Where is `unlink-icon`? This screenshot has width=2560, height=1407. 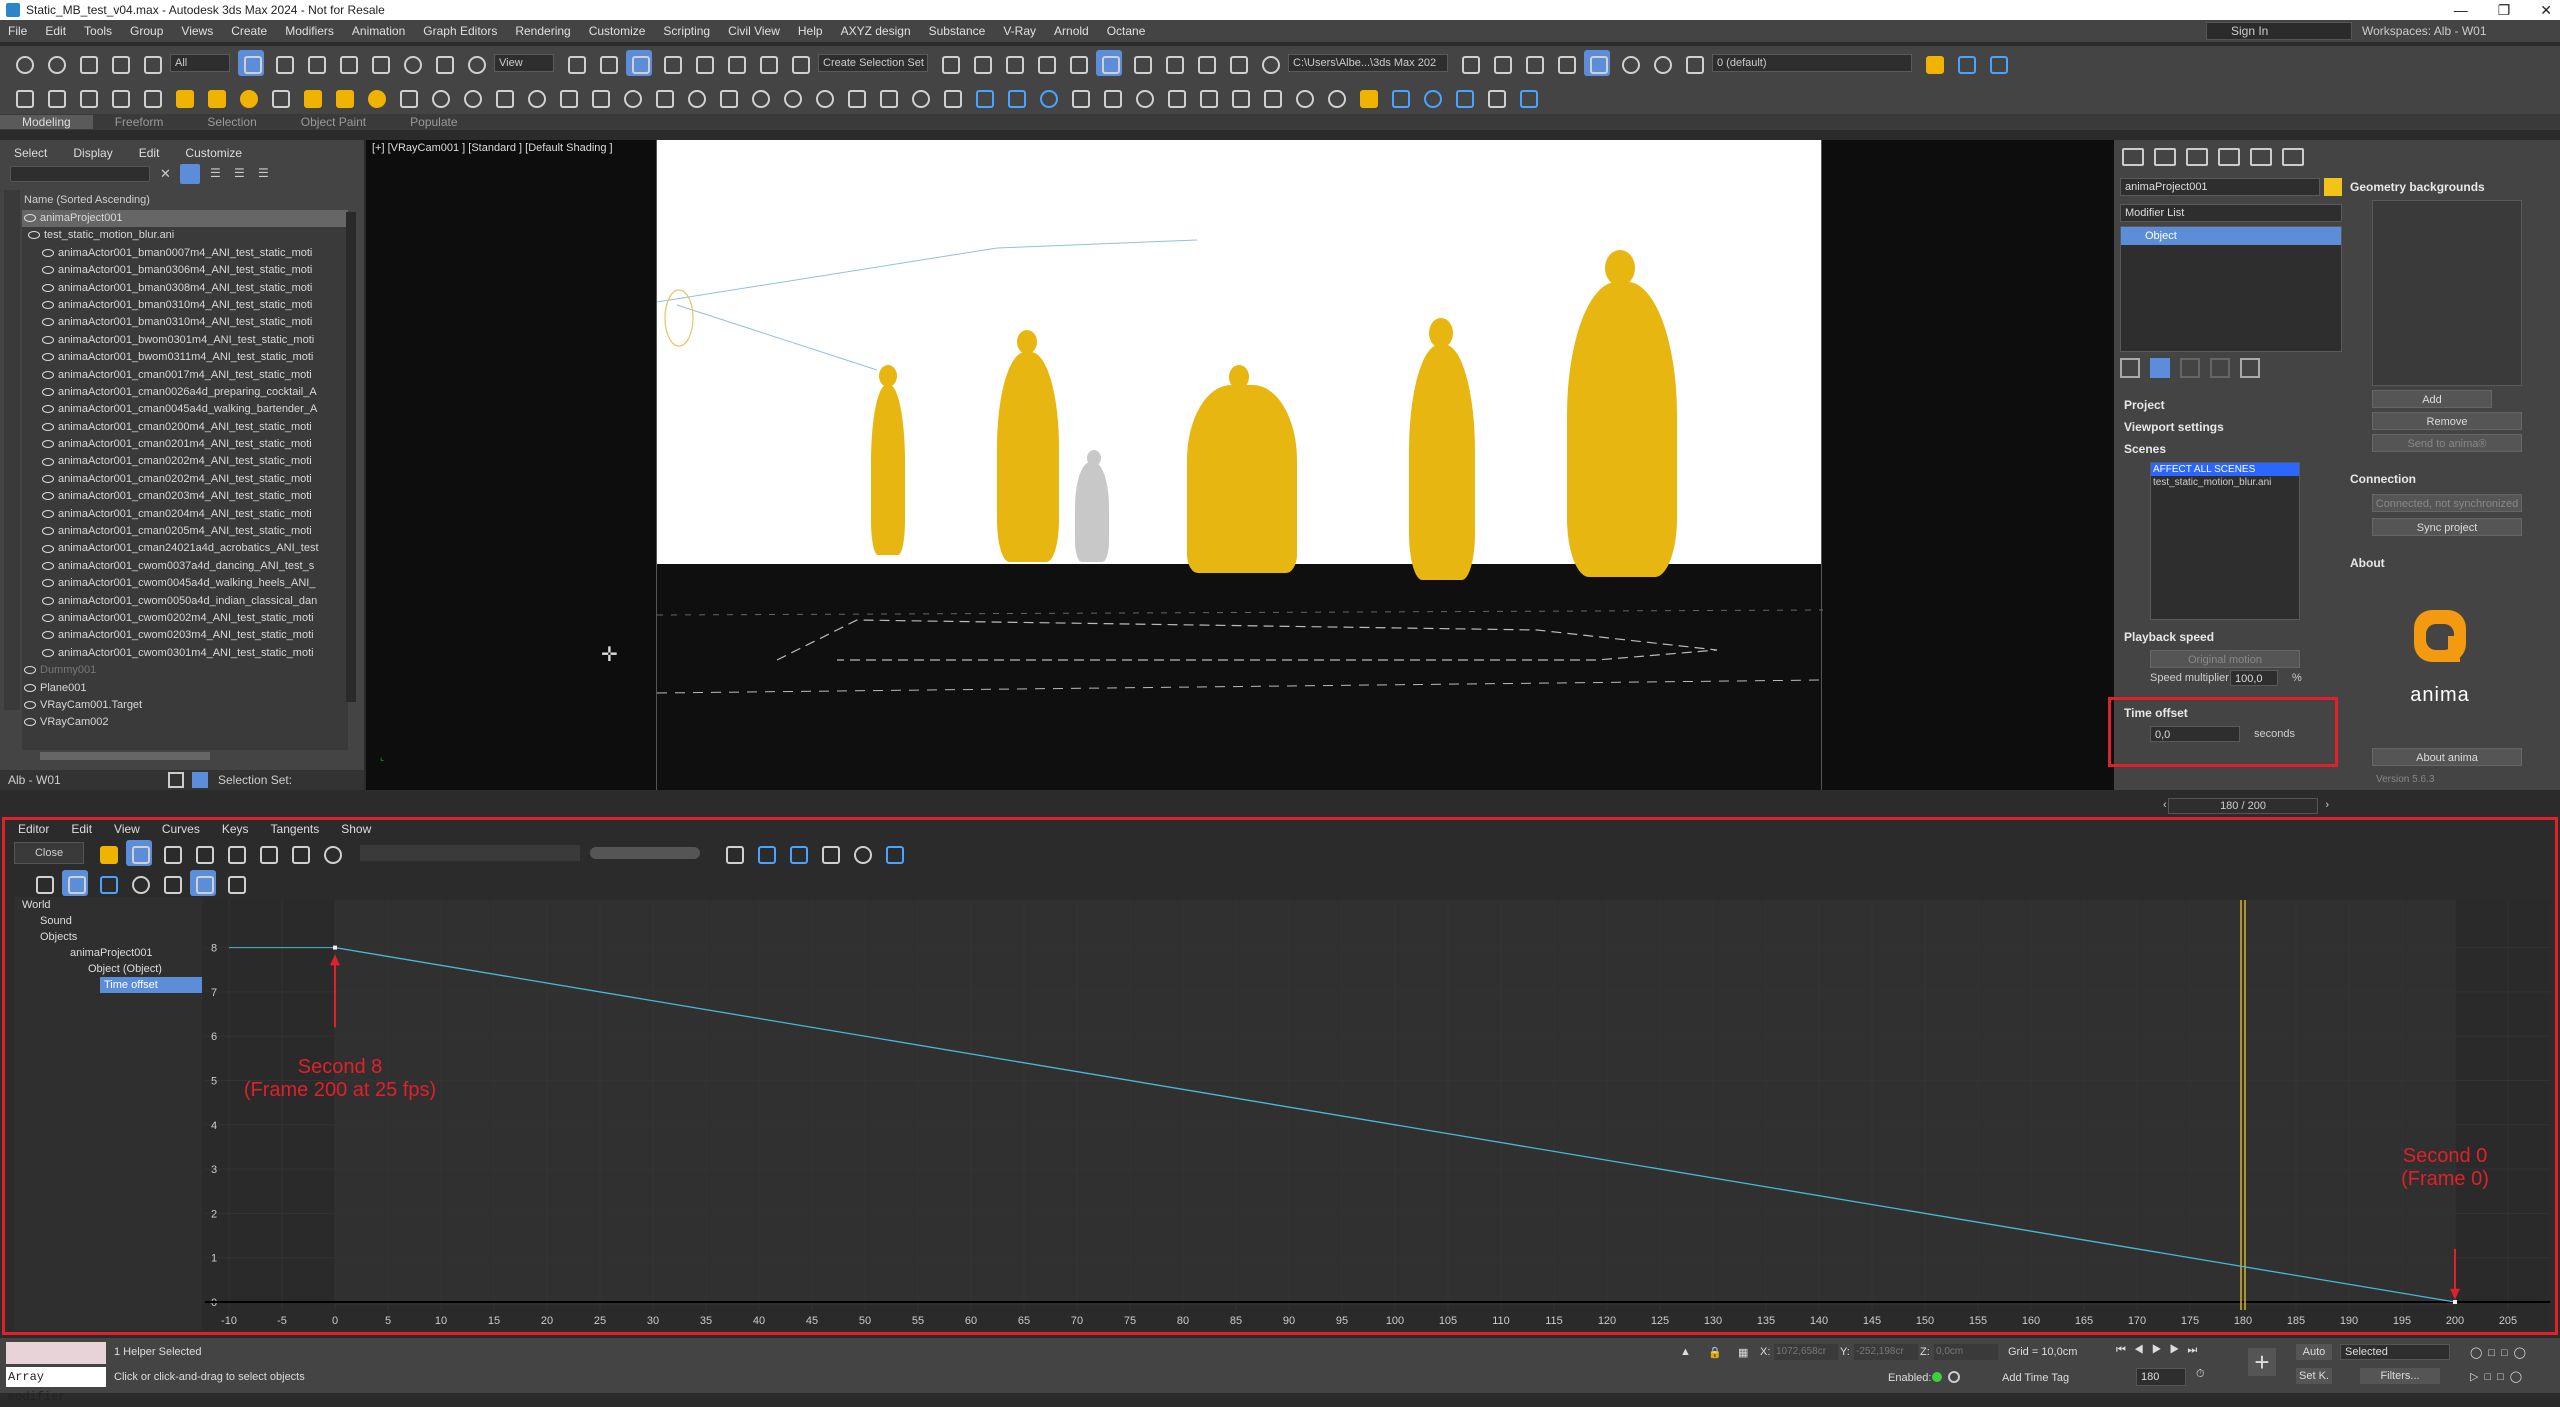 unlink-icon is located at coordinates (119, 63).